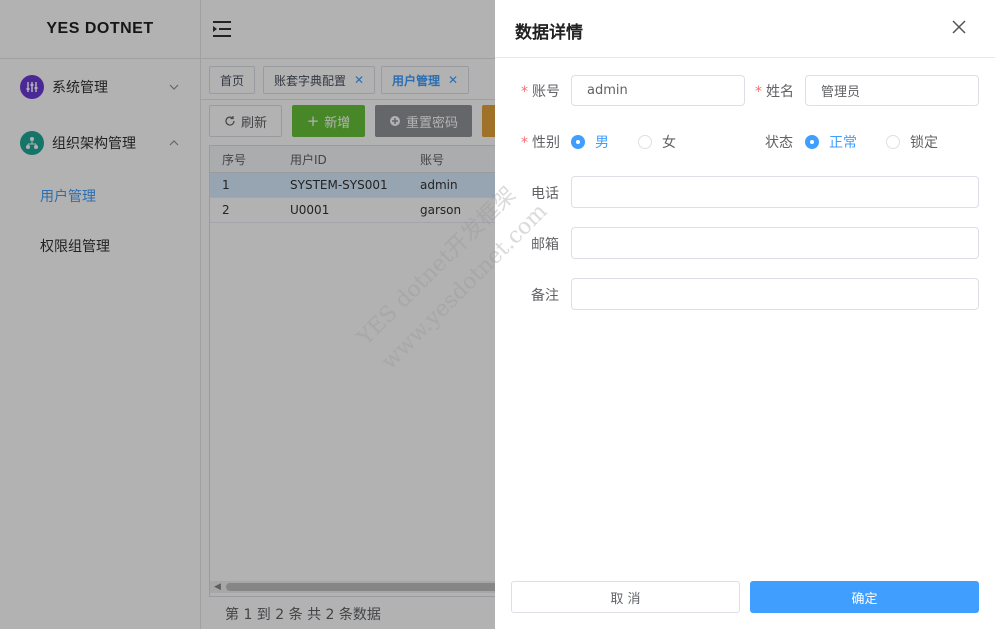 The width and height of the screenshot is (995, 629). Describe the element at coordinates (892, 90) in the screenshot. I see `name-field: 管理员` at that location.